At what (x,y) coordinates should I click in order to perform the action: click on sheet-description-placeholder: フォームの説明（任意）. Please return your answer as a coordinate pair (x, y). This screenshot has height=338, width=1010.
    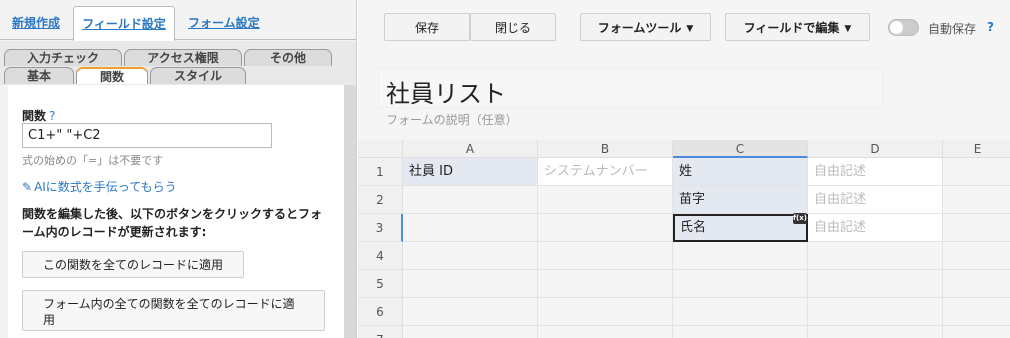
    Looking at the image, I should click on (452, 119).